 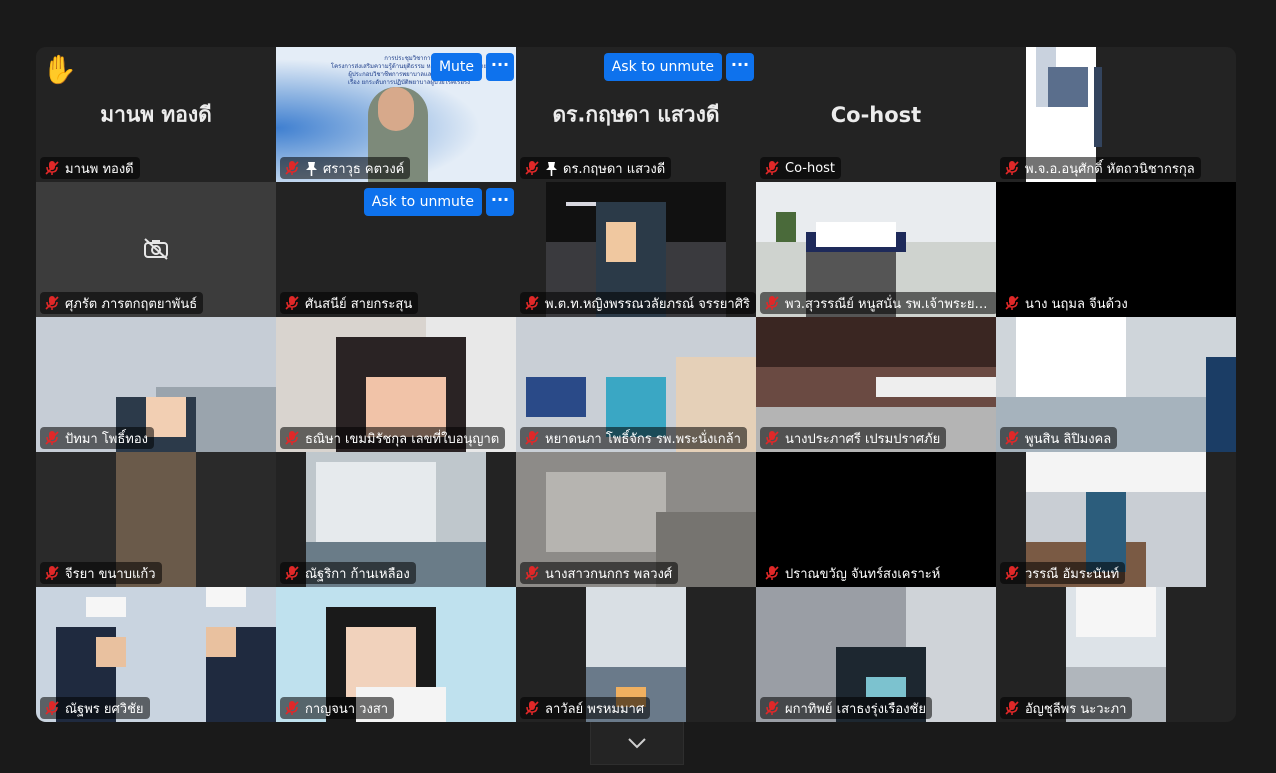 I want to click on participant-name-label: ดร.กฤษดา แสวงดี, so click(x=596, y=168).